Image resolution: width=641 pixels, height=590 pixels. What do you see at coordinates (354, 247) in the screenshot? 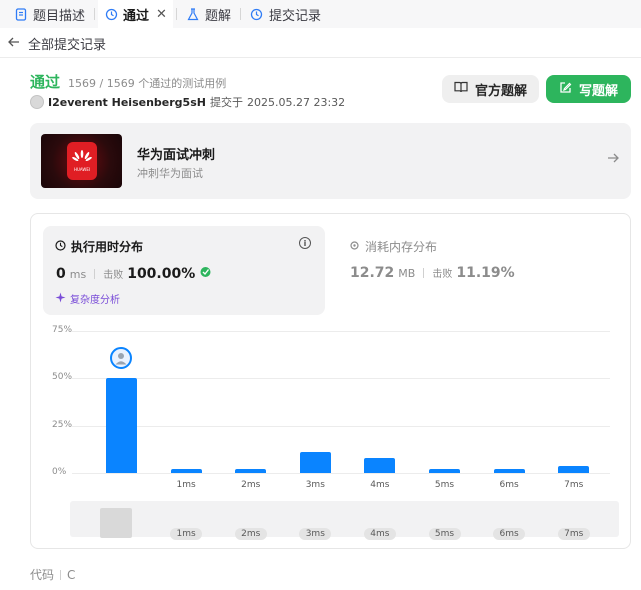
I see `chip-icon` at bounding box center [354, 247].